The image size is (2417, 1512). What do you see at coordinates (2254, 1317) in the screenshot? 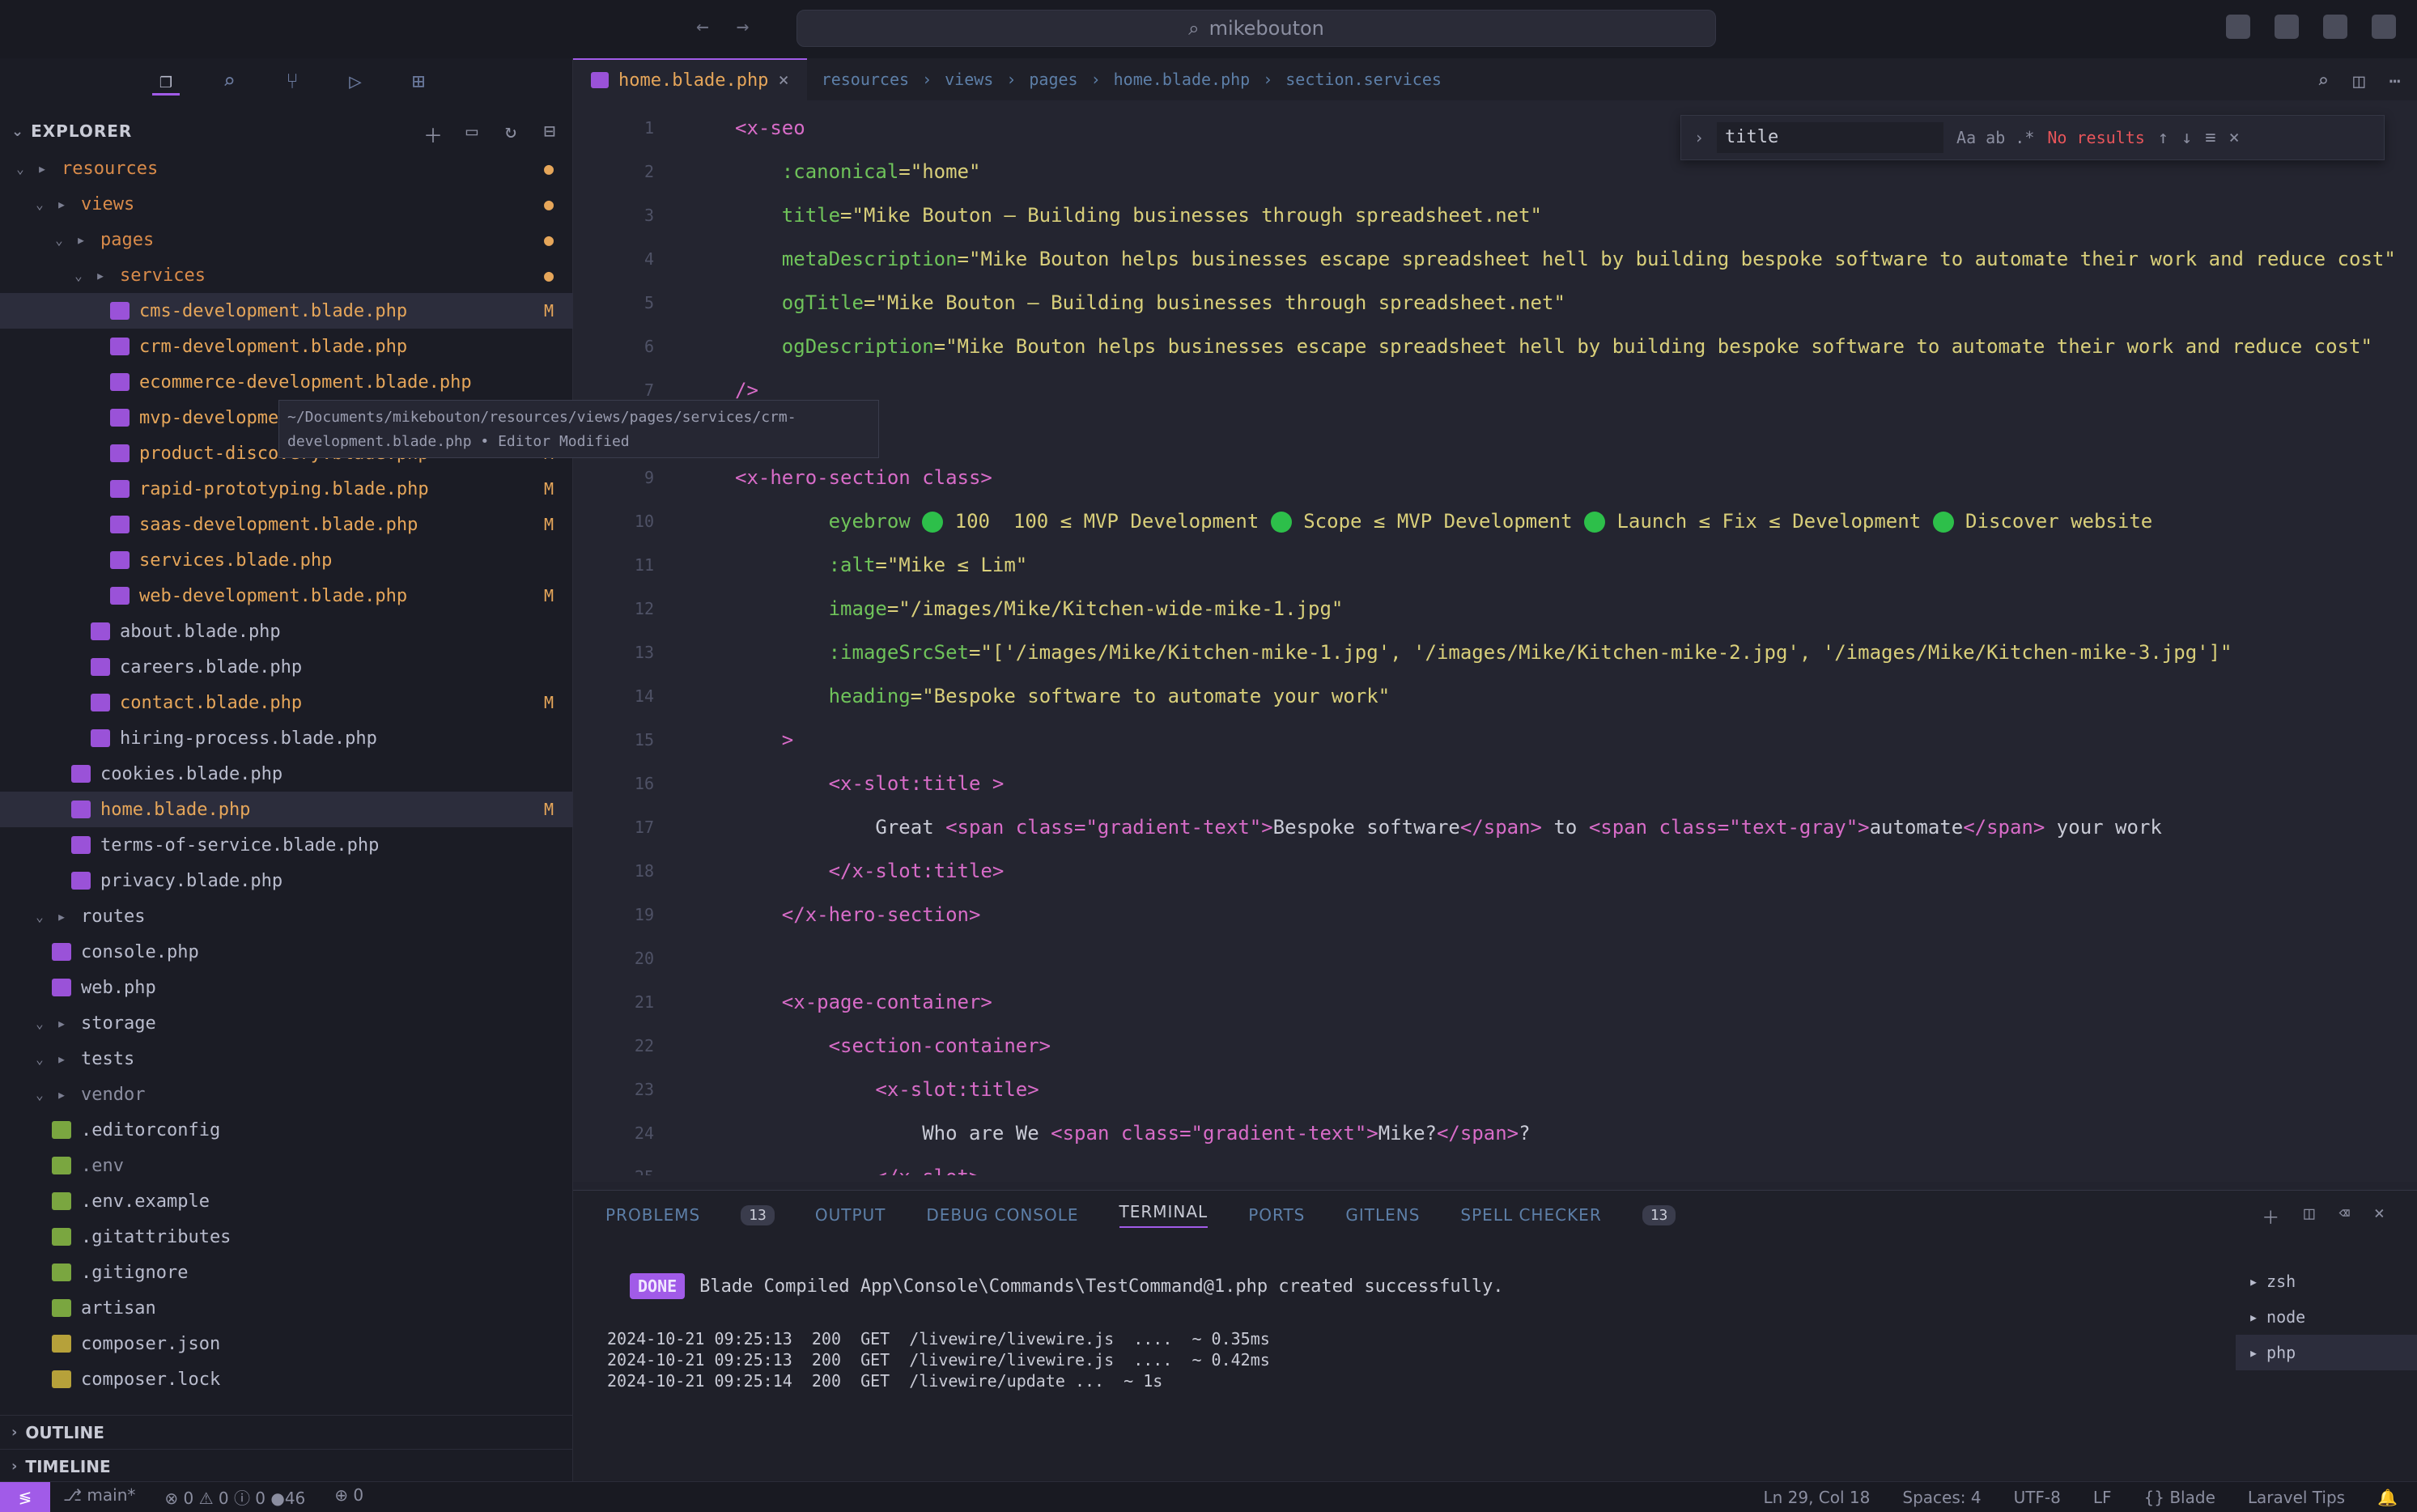
I see `terminal-icon: ▸` at bounding box center [2254, 1317].